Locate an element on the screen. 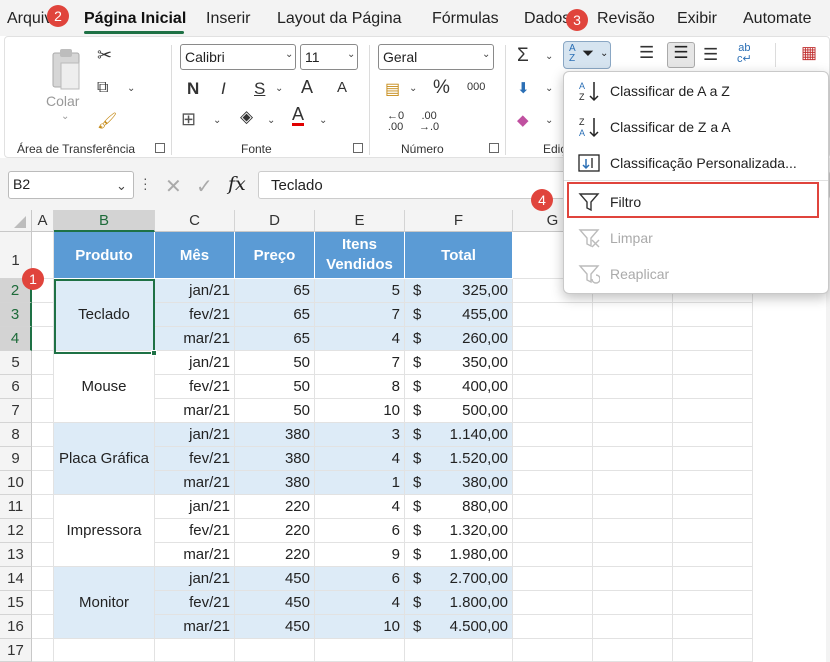  enter-icon: ✓ is located at coordinates (204, 186).